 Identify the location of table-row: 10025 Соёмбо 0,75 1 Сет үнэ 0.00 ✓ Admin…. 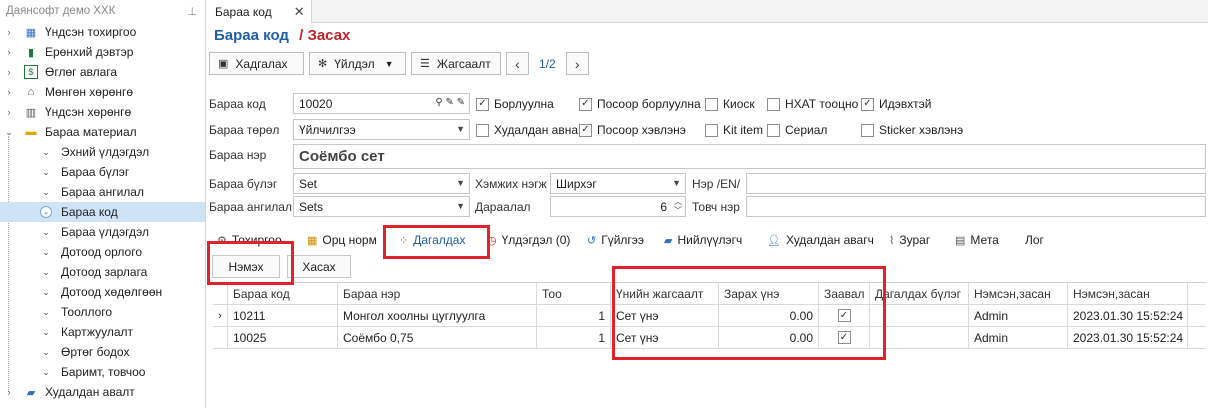
(709, 338).